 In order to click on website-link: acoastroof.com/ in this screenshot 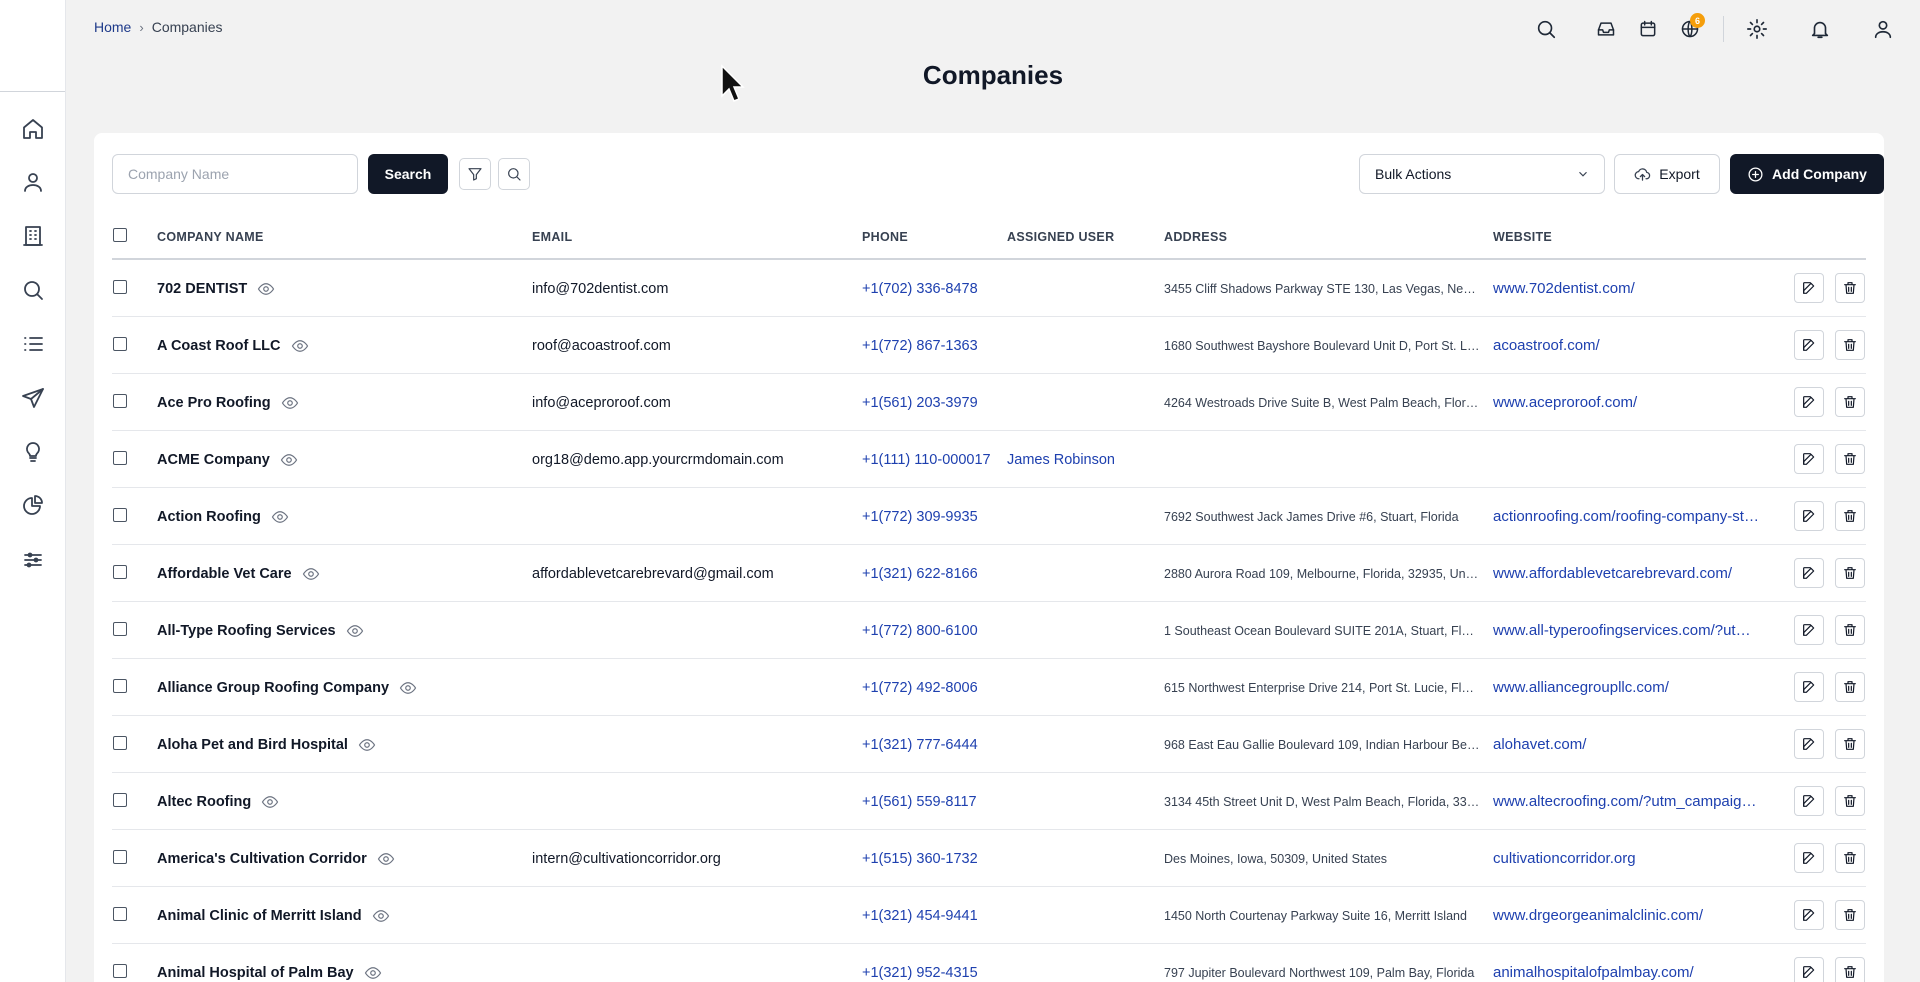, I will do `click(1628, 345)`.